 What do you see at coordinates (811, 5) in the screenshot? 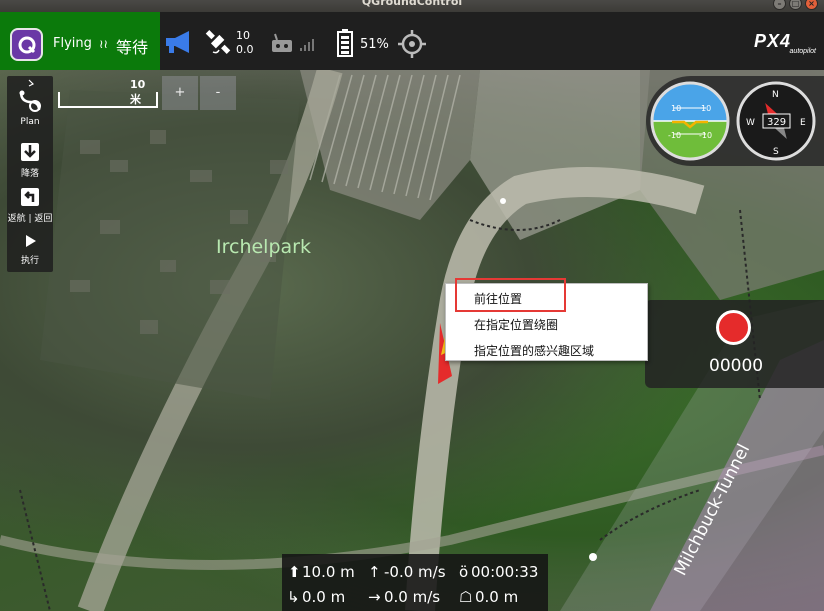
I see `close-button: ×` at bounding box center [811, 5].